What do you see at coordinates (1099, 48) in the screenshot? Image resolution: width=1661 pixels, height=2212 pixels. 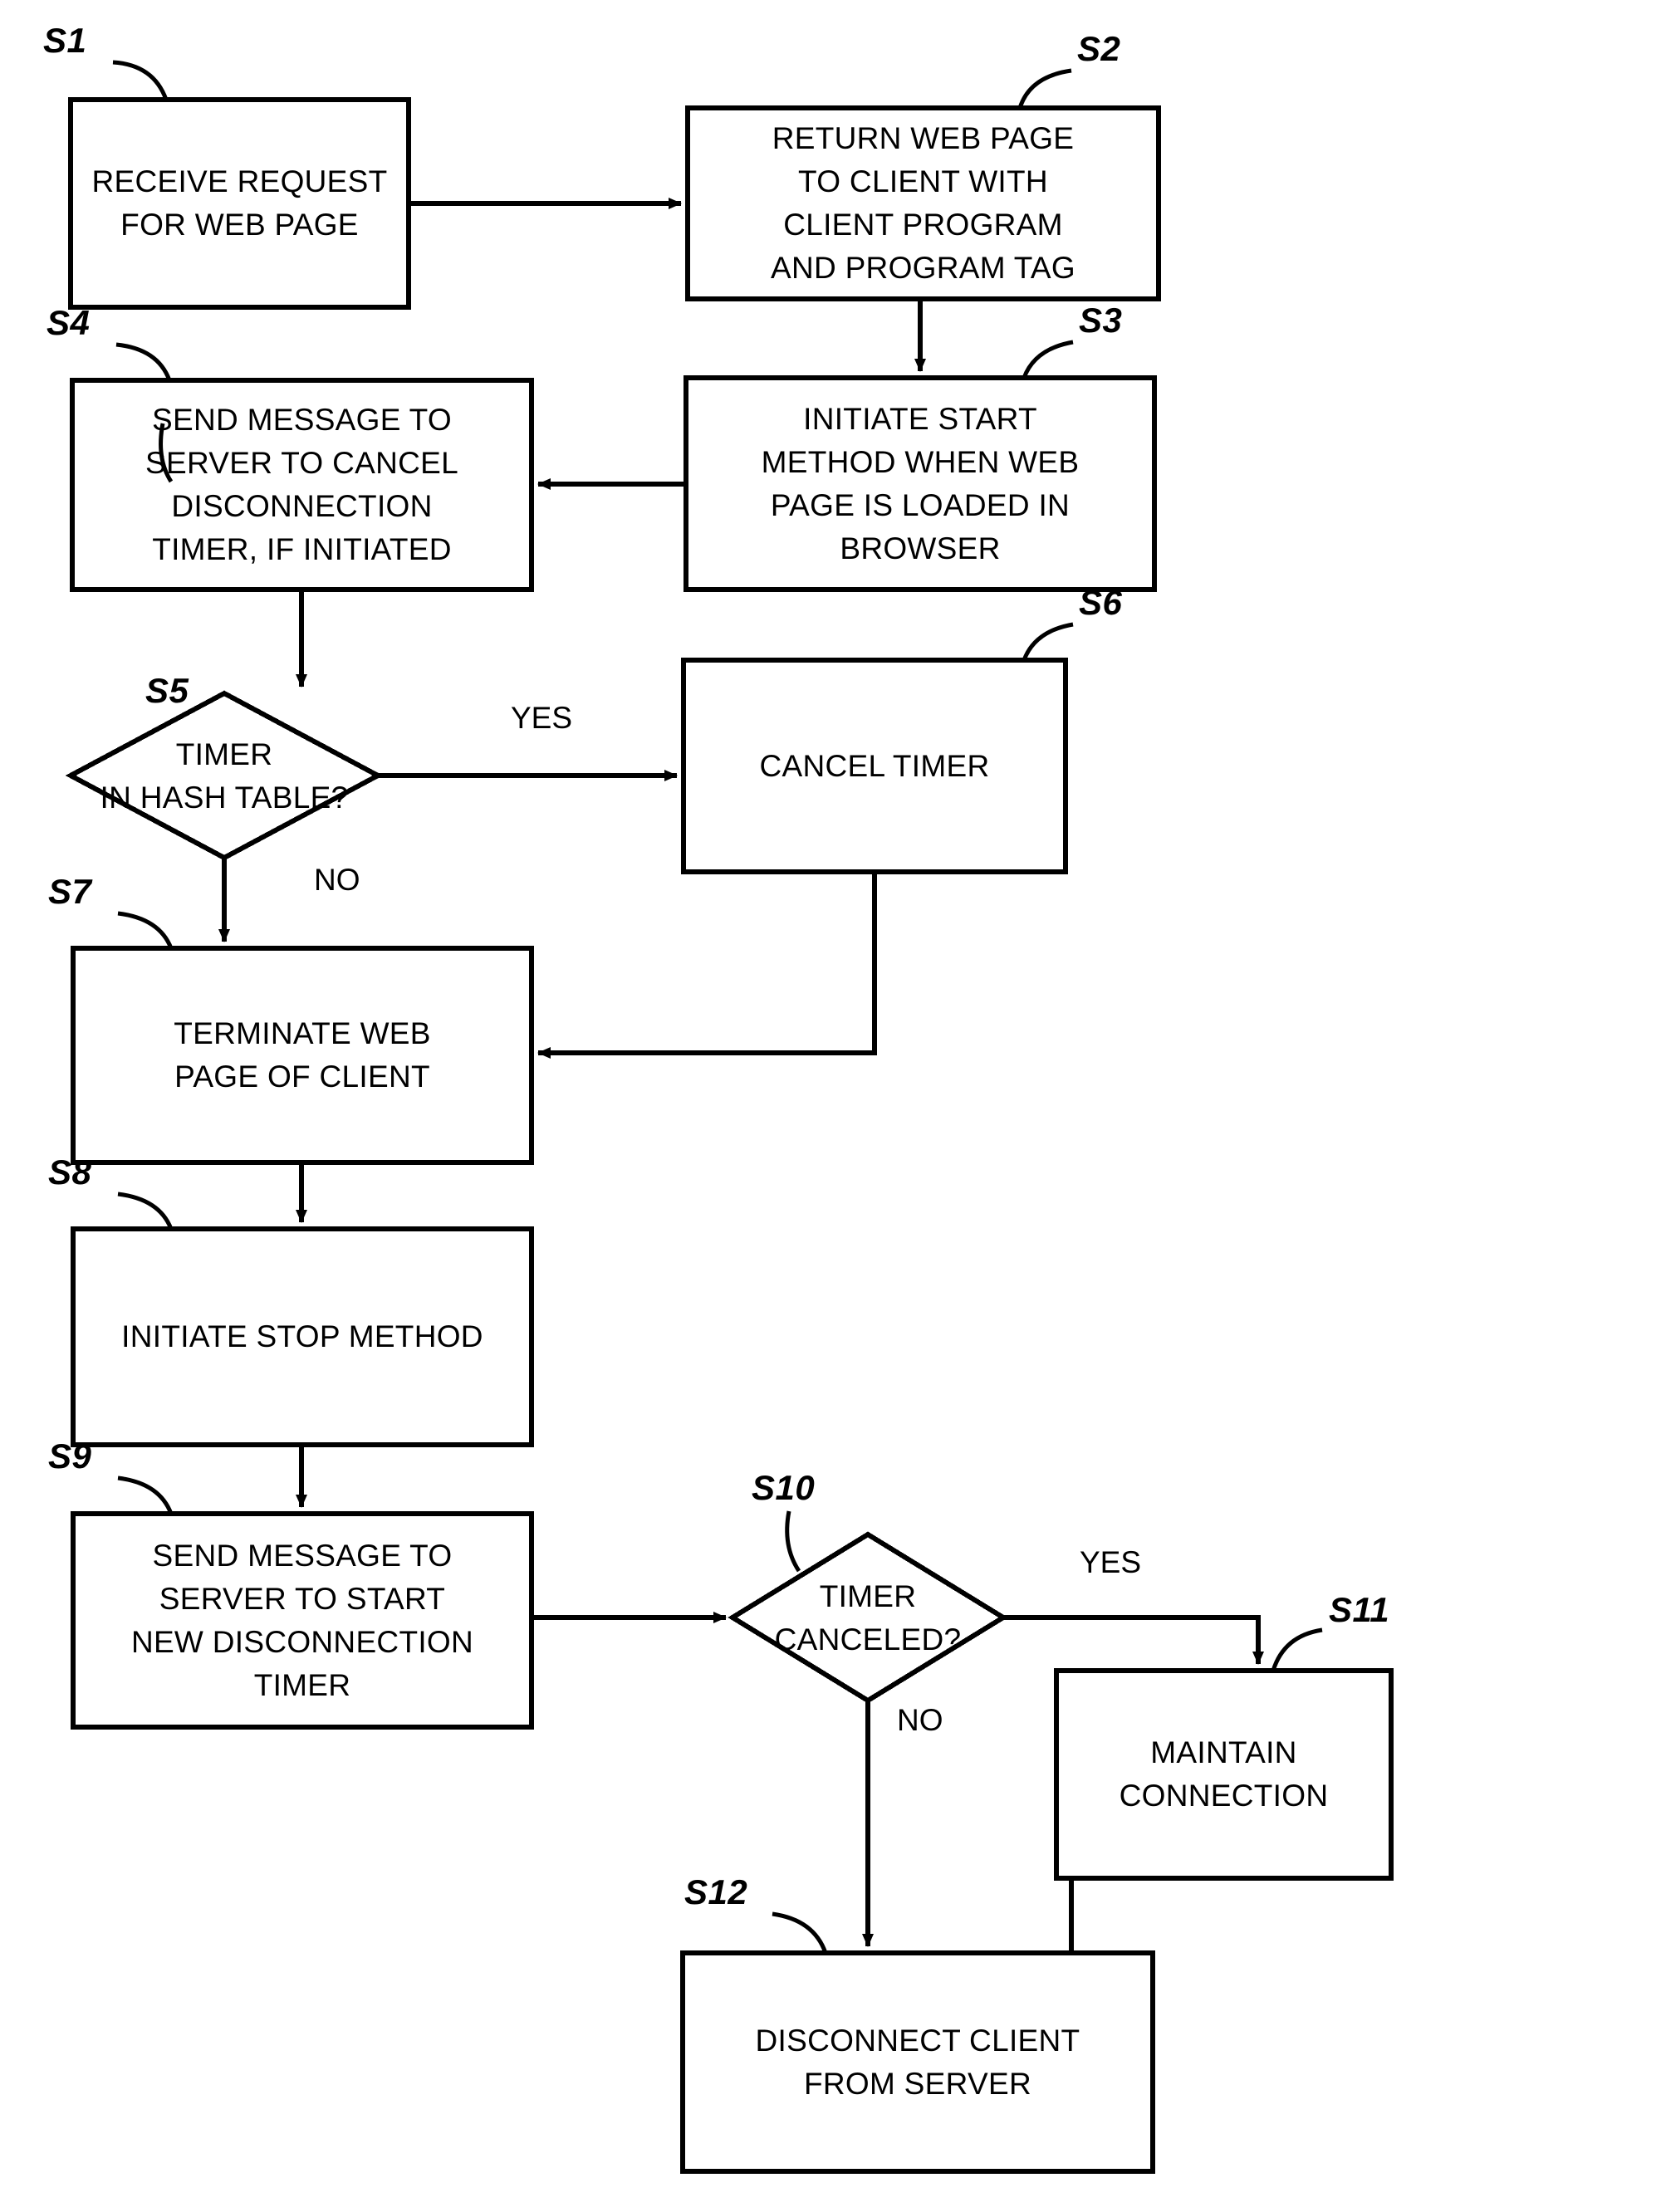 I see `step-tag-s2: S2` at bounding box center [1099, 48].